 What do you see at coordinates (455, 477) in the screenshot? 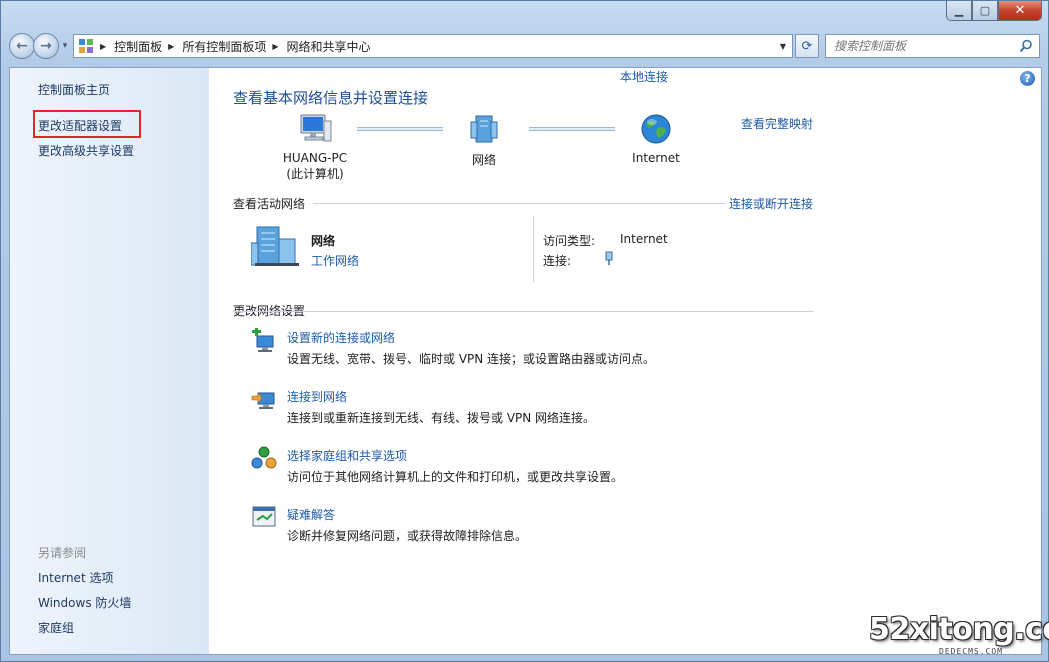
I see `task-homegroup-desc: 访问位于其他网络计算机上的文件和打印机，或更改共享设置。` at bounding box center [455, 477].